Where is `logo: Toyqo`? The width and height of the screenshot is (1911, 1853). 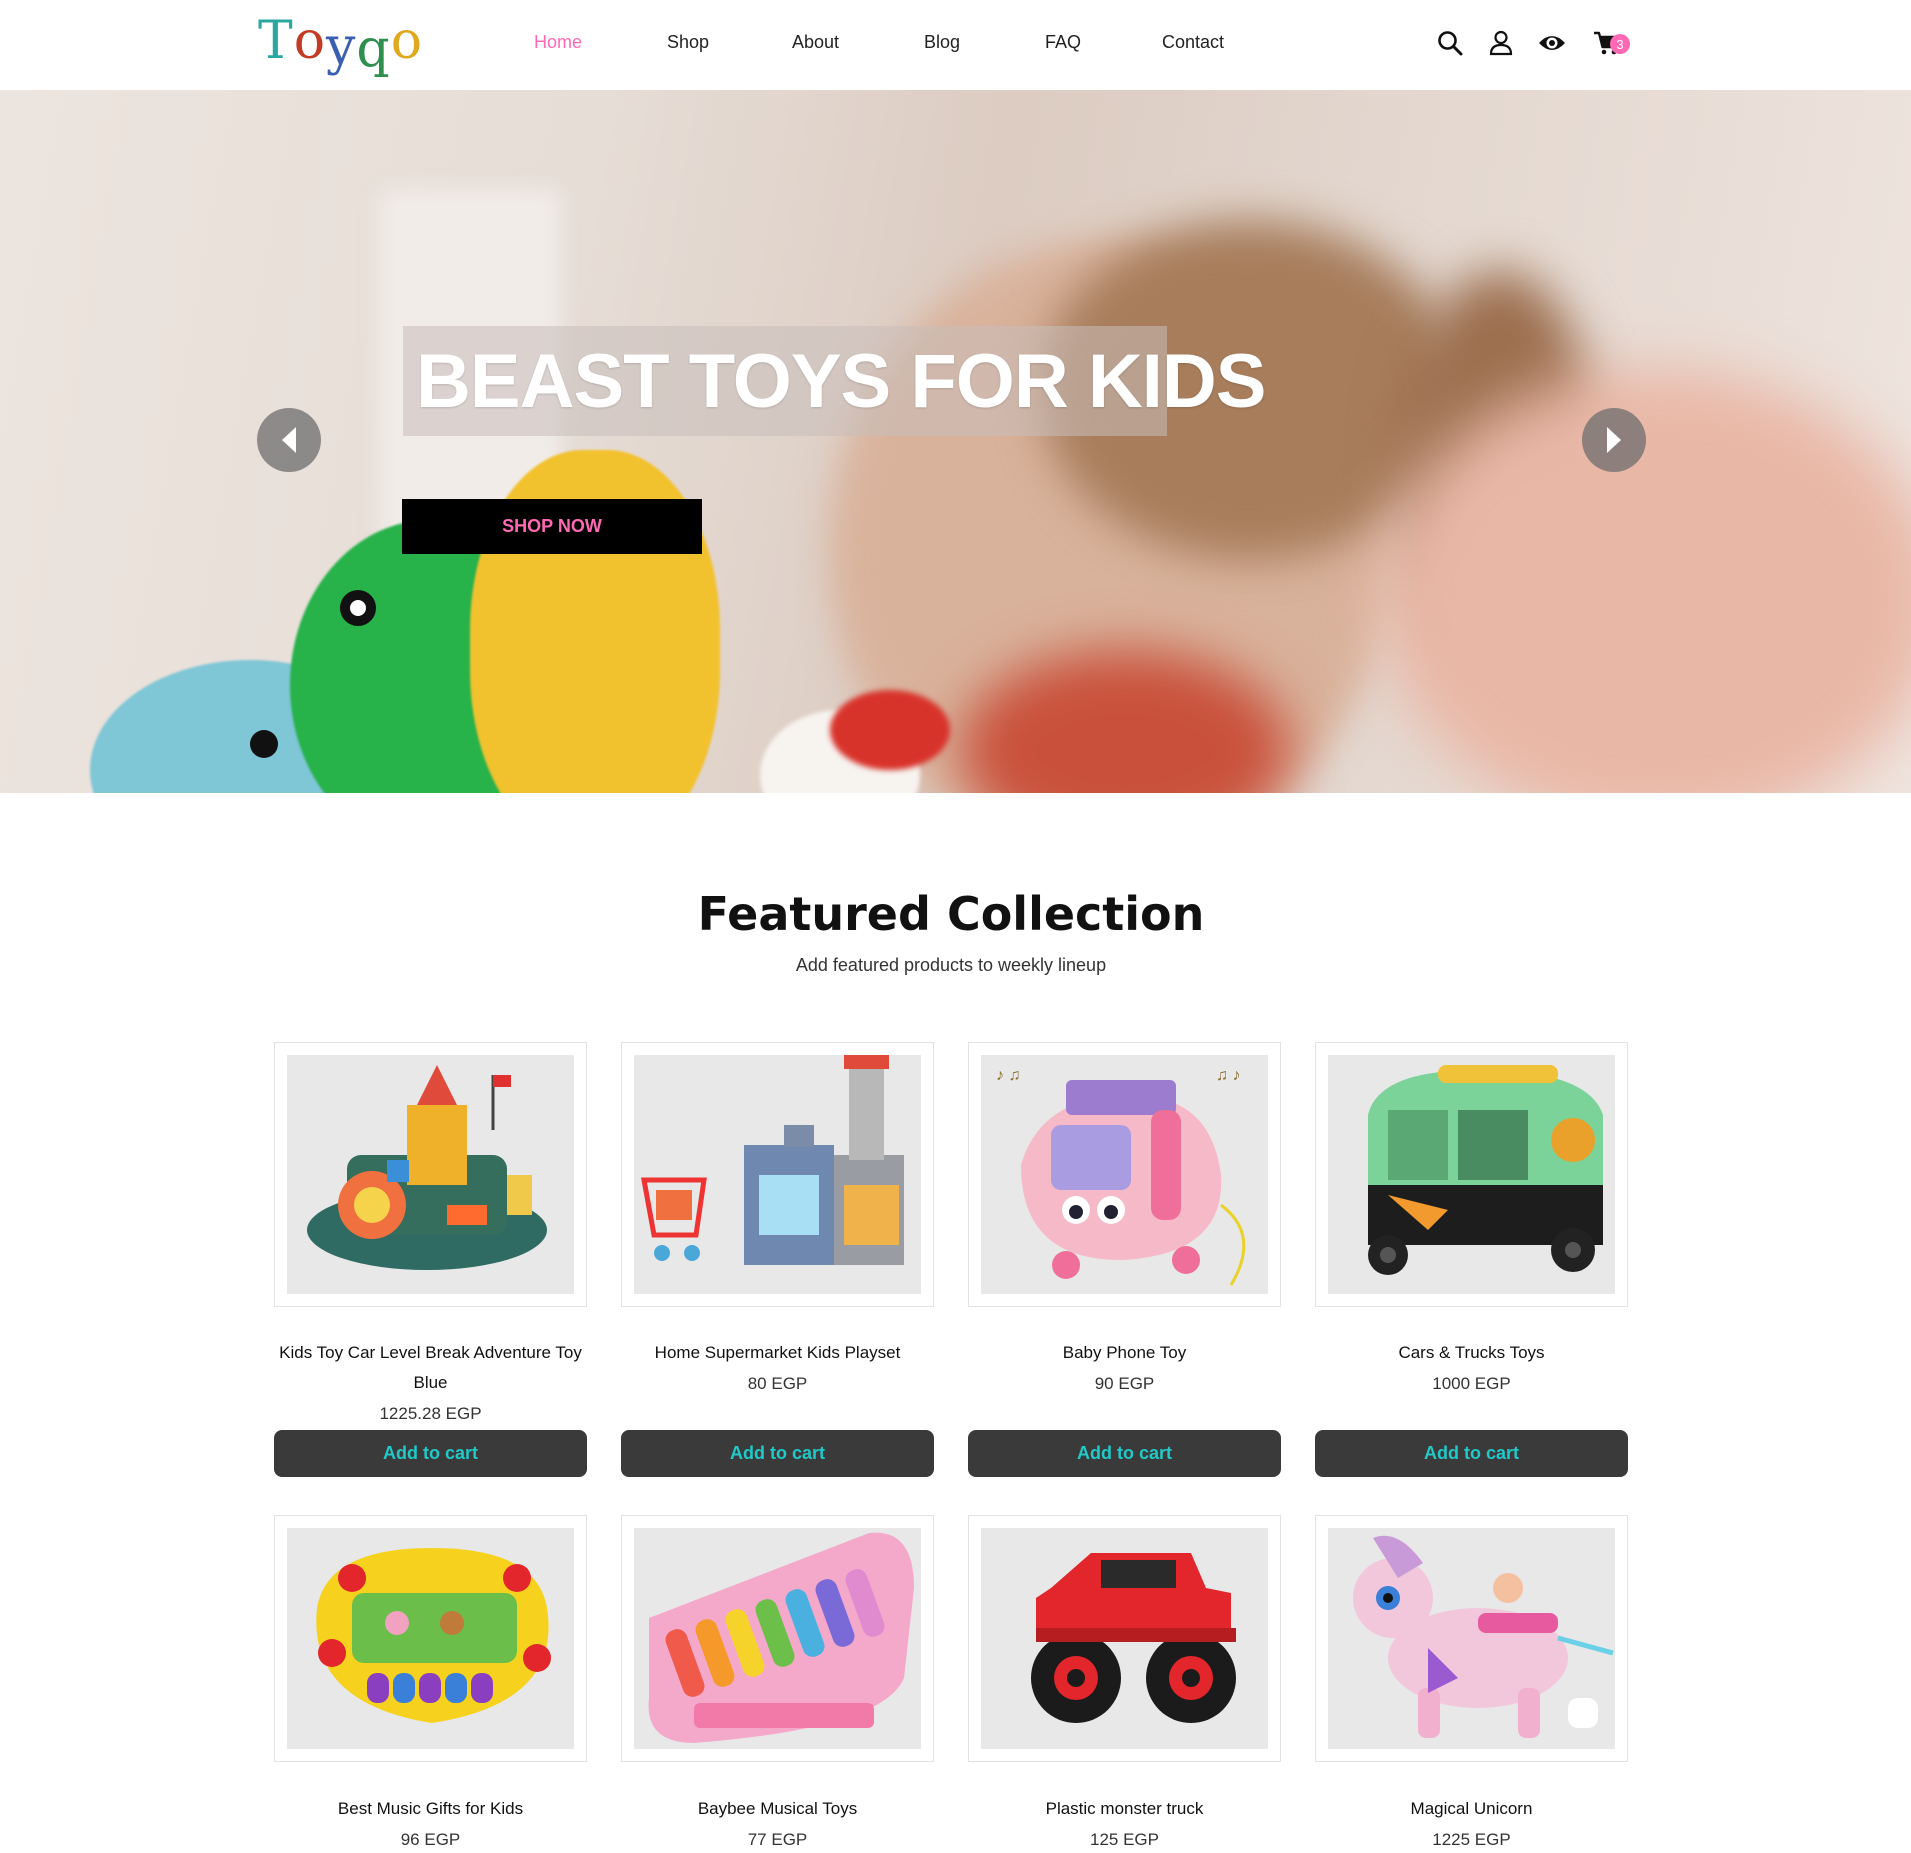
logo: Toyqo is located at coordinates (340, 42).